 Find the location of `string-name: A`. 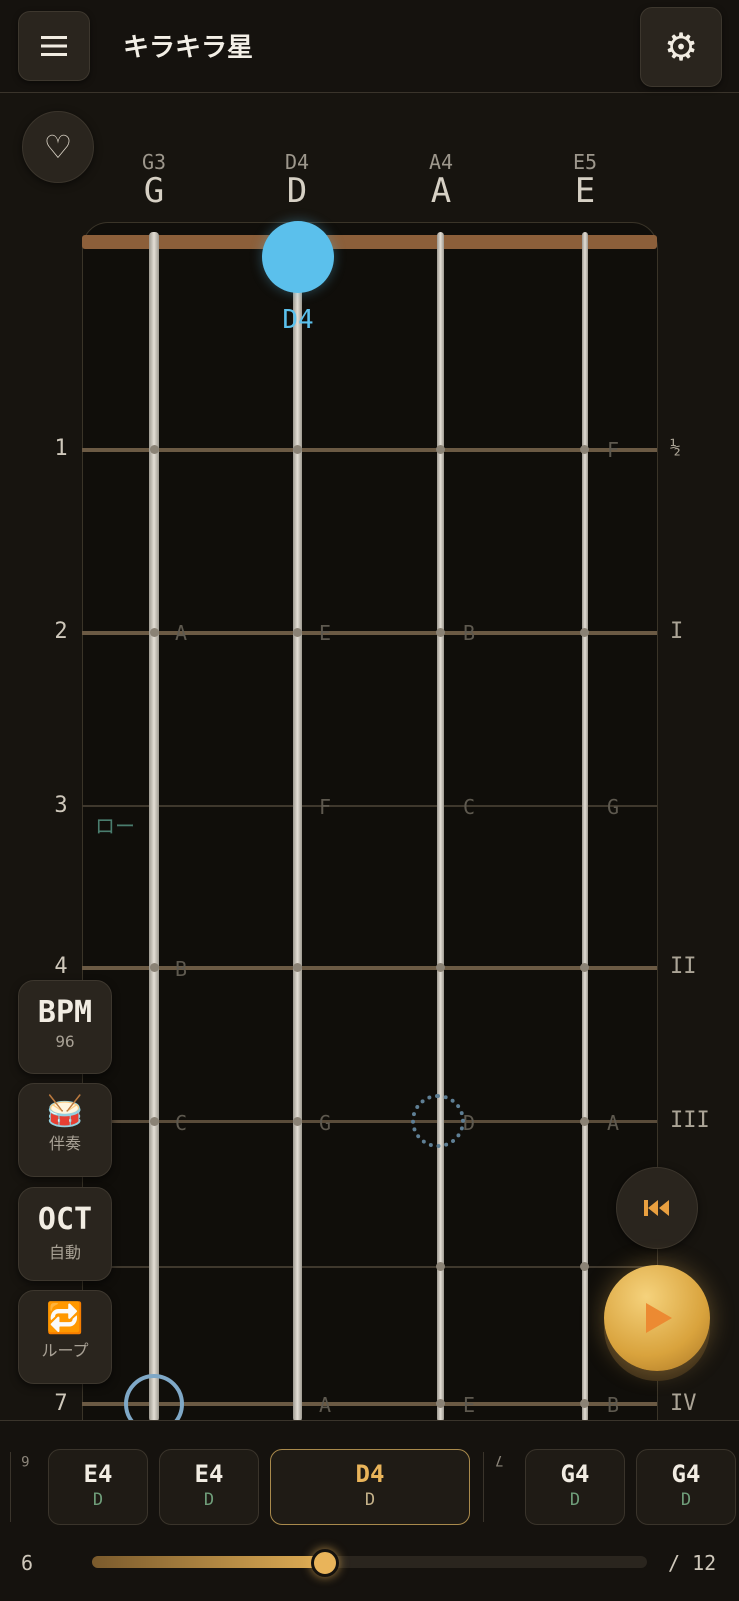

string-name: A is located at coordinates (441, 191).